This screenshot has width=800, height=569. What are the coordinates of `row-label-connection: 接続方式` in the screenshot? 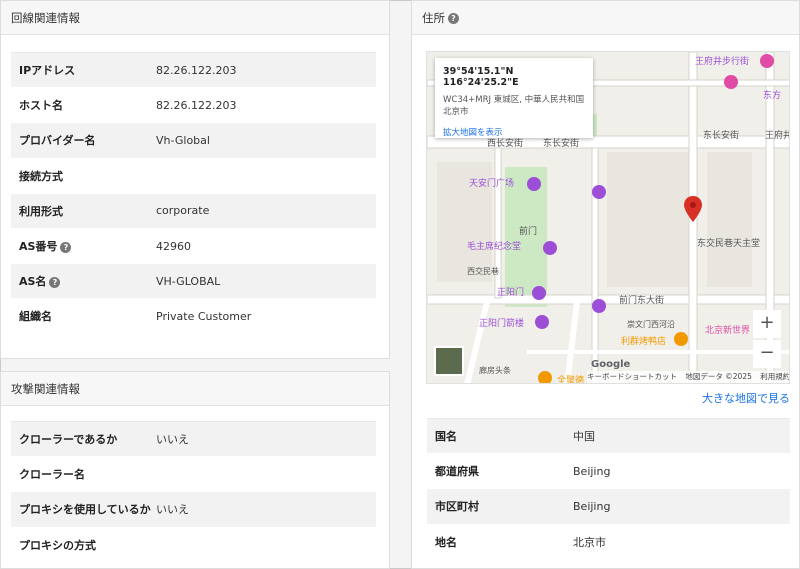 It's located at (41, 176).